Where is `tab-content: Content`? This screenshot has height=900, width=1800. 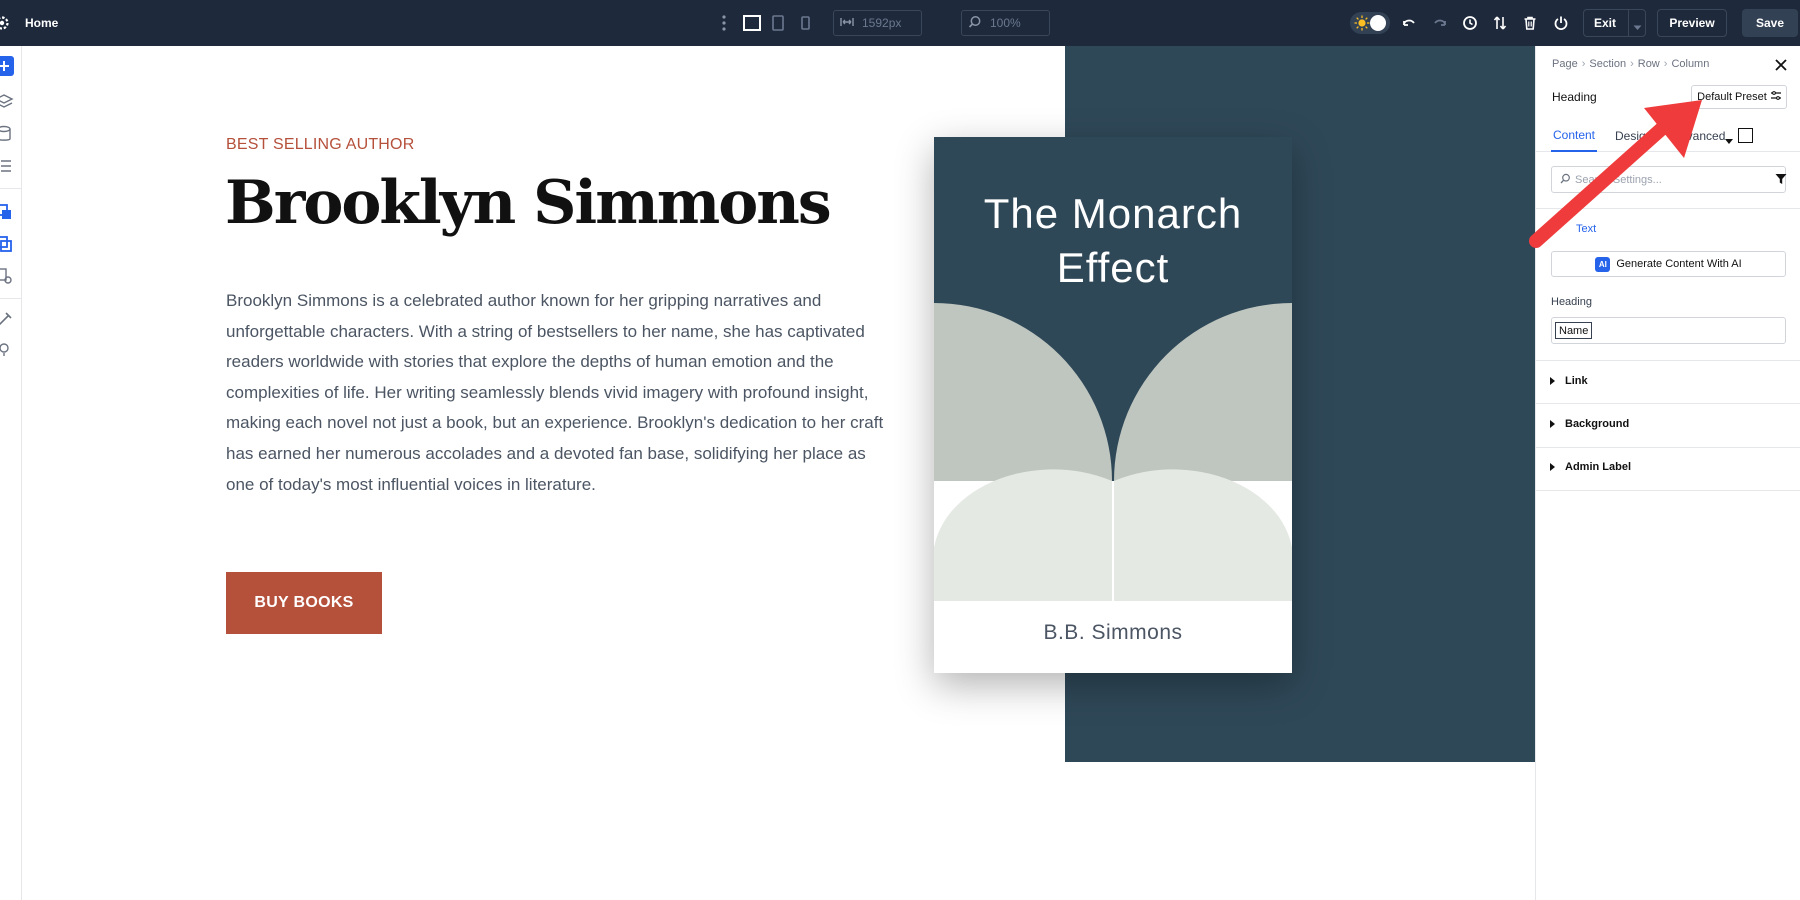
tab-content: Content is located at coordinates (1574, 136).